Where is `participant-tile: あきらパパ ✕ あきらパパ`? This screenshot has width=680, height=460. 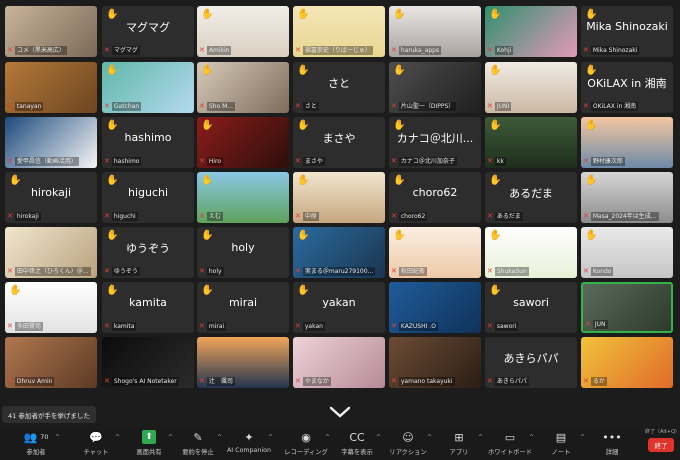 participant-tile: あきらパパ ✕ あきらパパ is located at coordinates (531, 362).